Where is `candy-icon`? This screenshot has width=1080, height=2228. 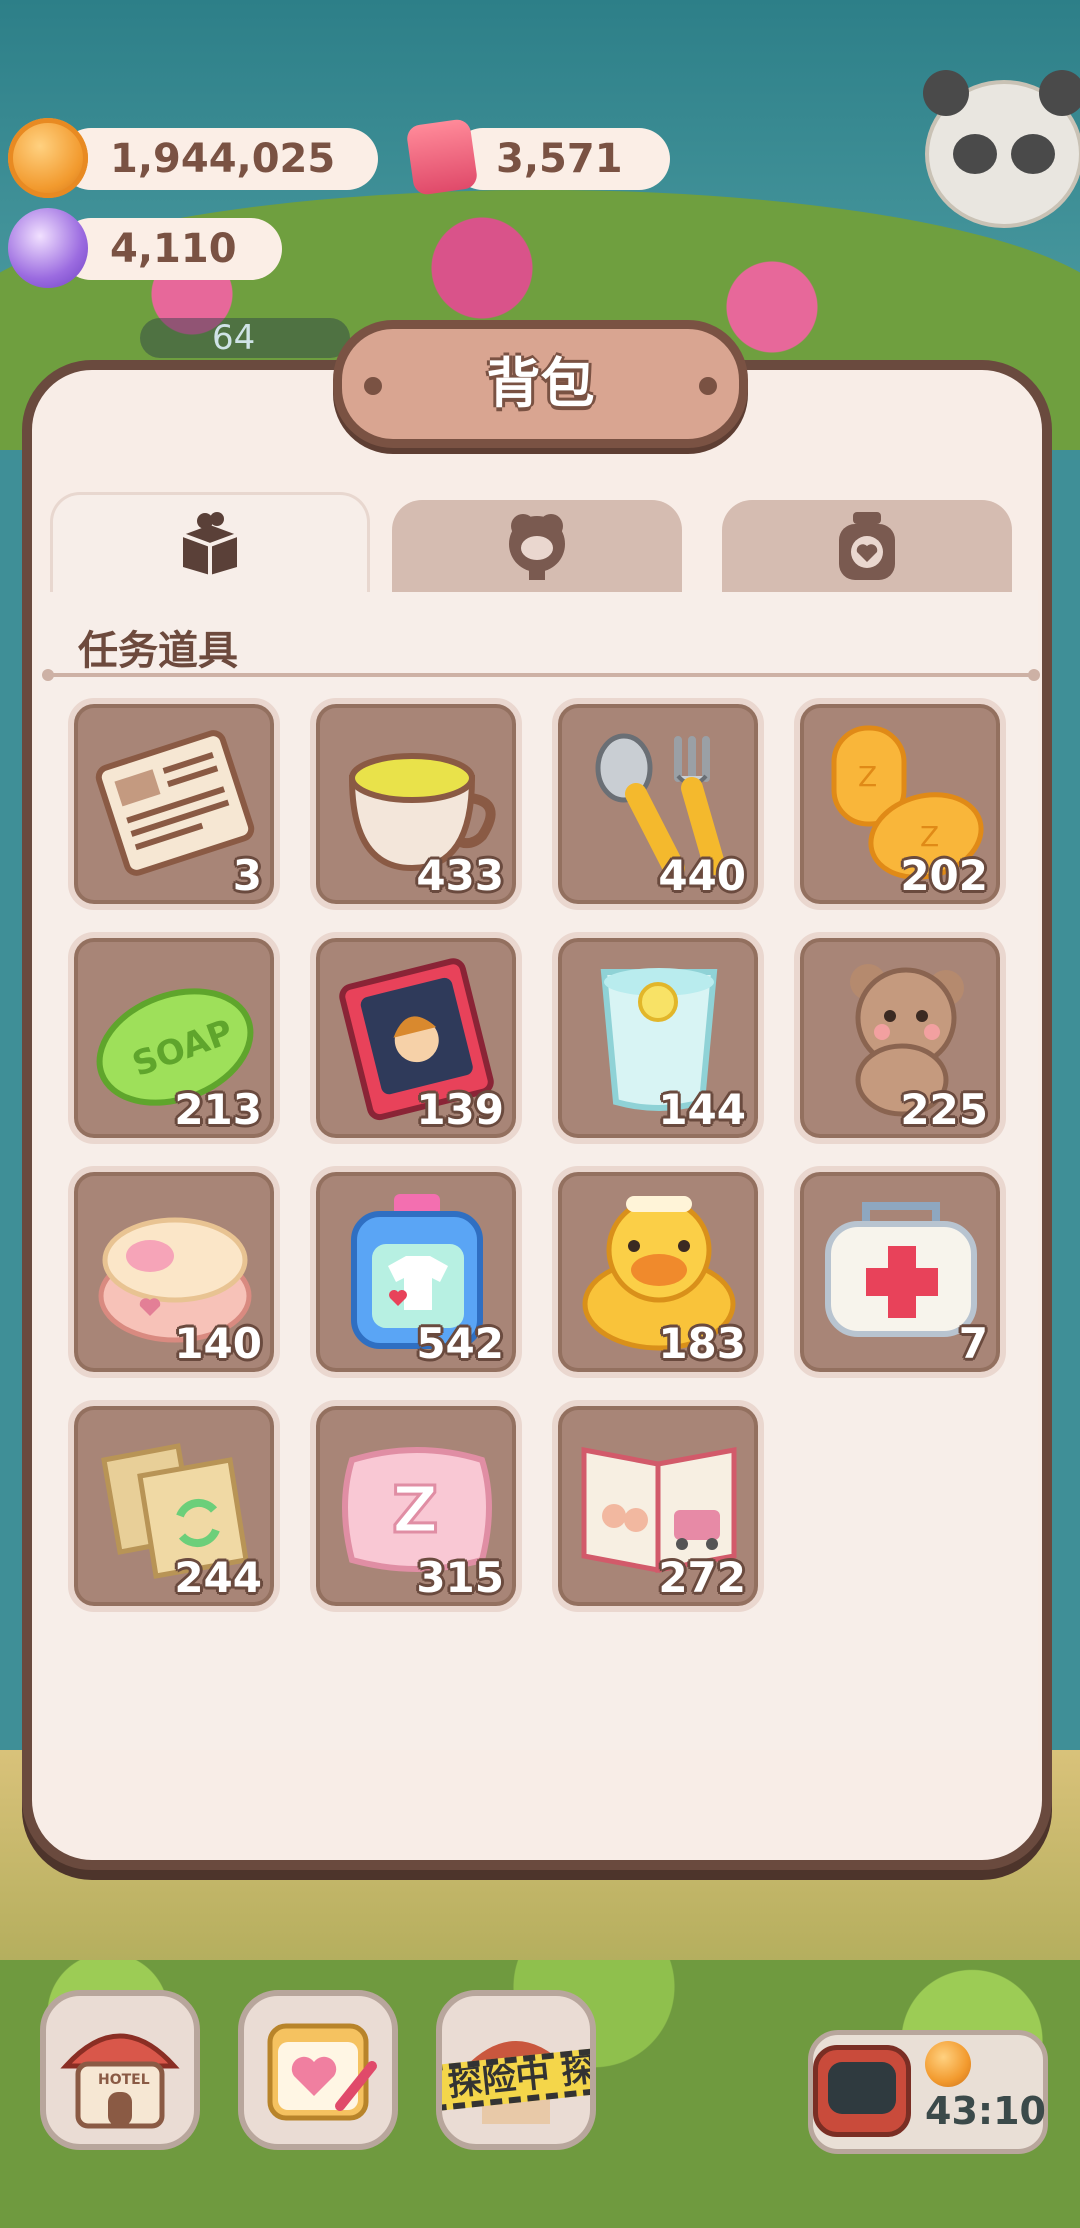
candy-icon is located at coordinates (48, 248).